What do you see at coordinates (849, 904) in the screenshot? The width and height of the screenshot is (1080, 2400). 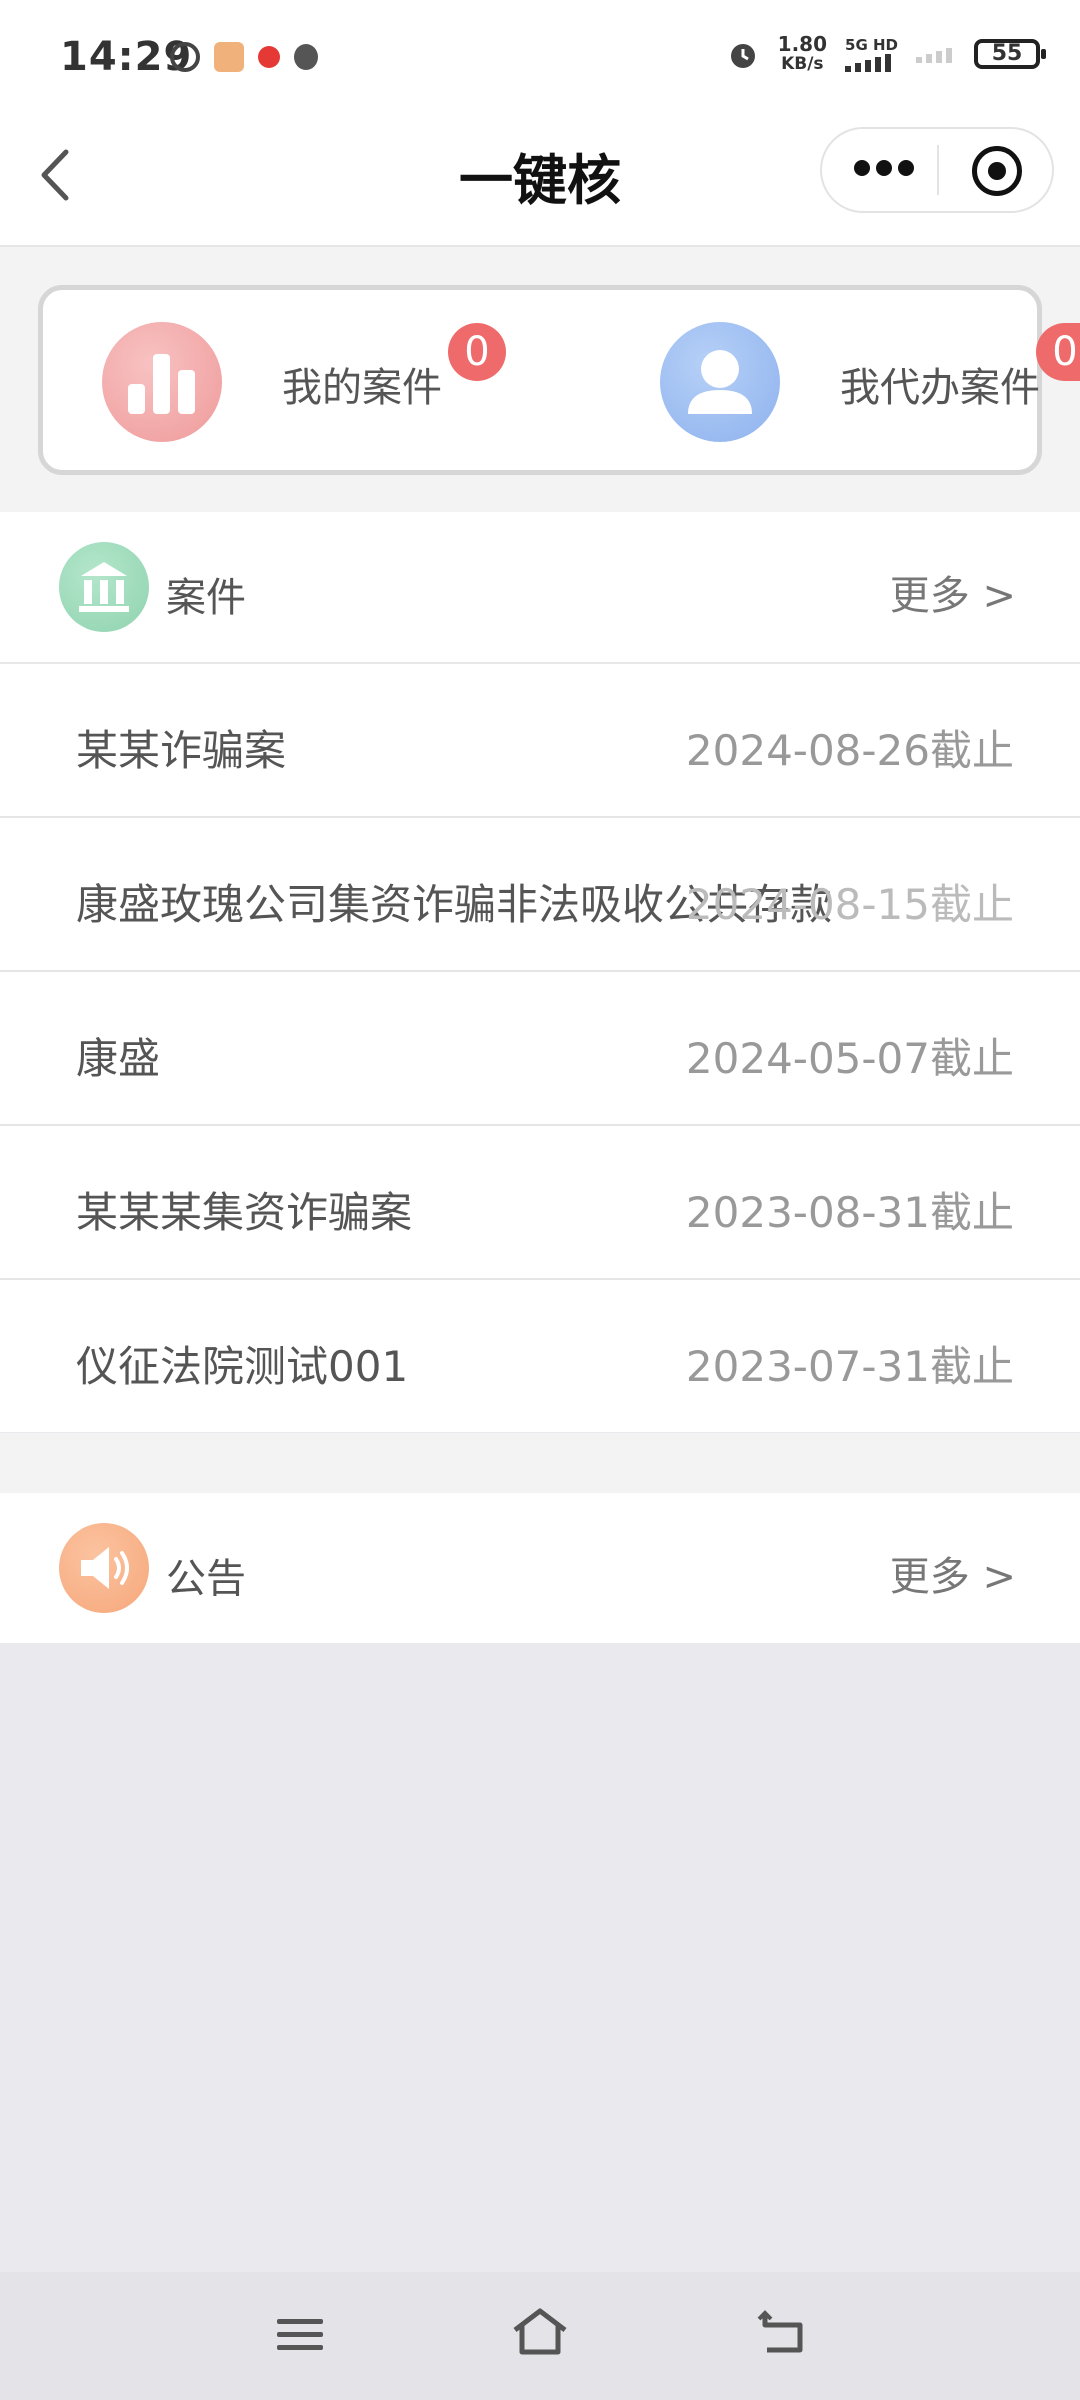 I see `case-deadline: 2024-08-15截止` at bounding box center [849, 904].